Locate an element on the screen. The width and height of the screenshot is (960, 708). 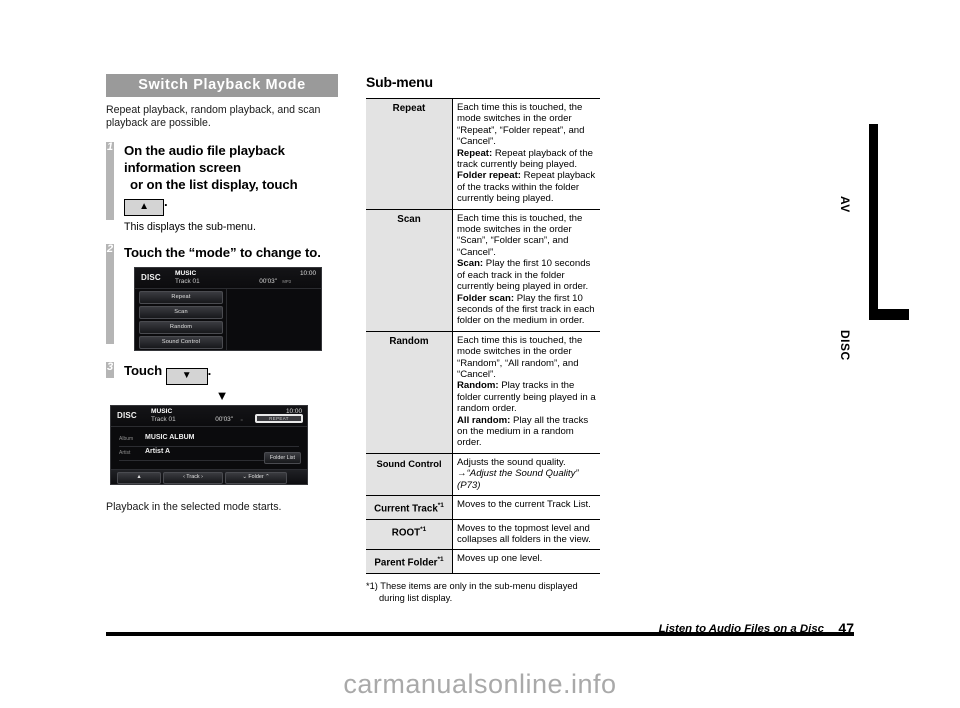
step-1-subtext: This displays the sub-menu. is located at coordinates (190, 227).